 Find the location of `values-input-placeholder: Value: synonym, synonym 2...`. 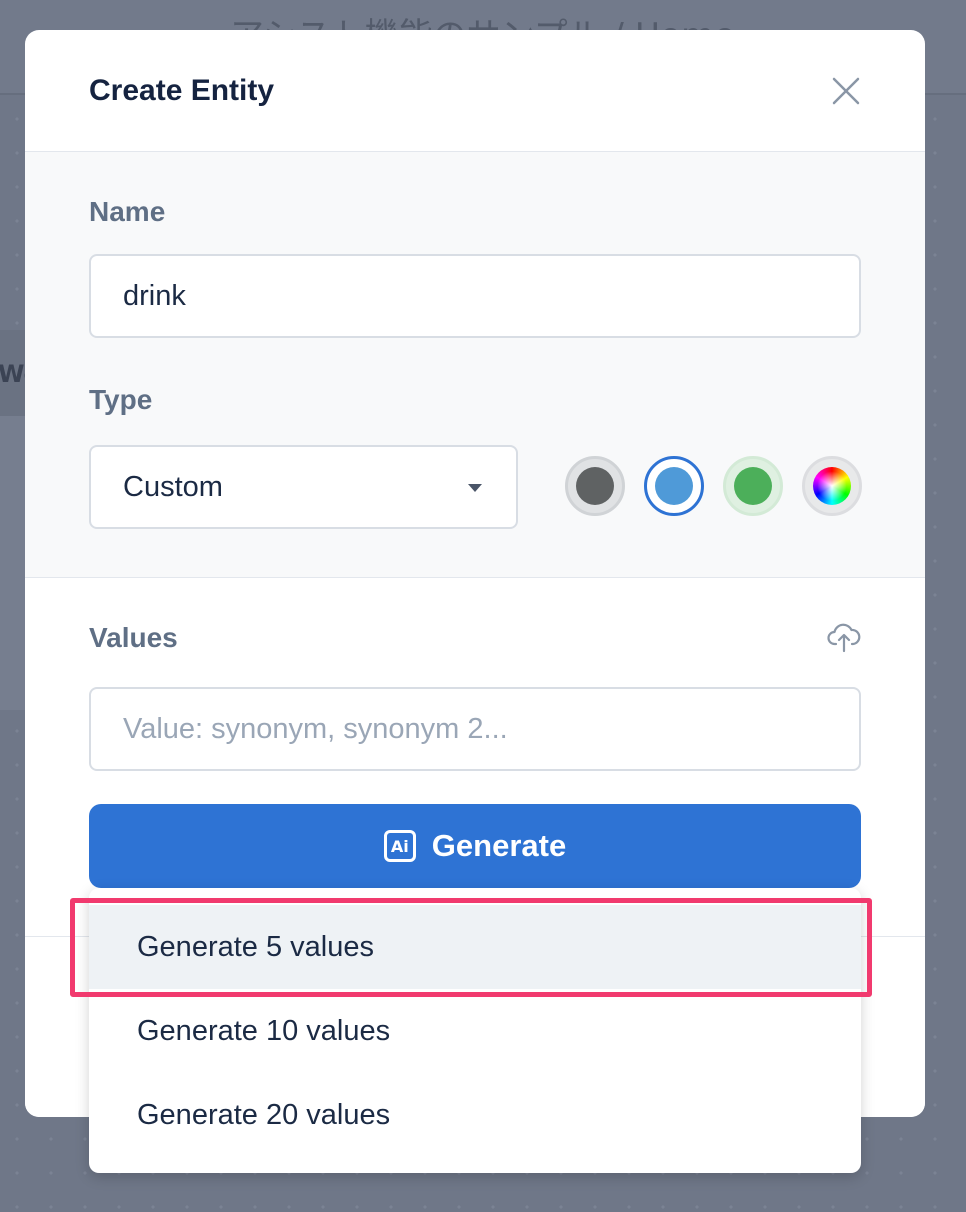

values-input-placeholder: Value: synonym, synonym 2... is located at coordinates (315, 728).